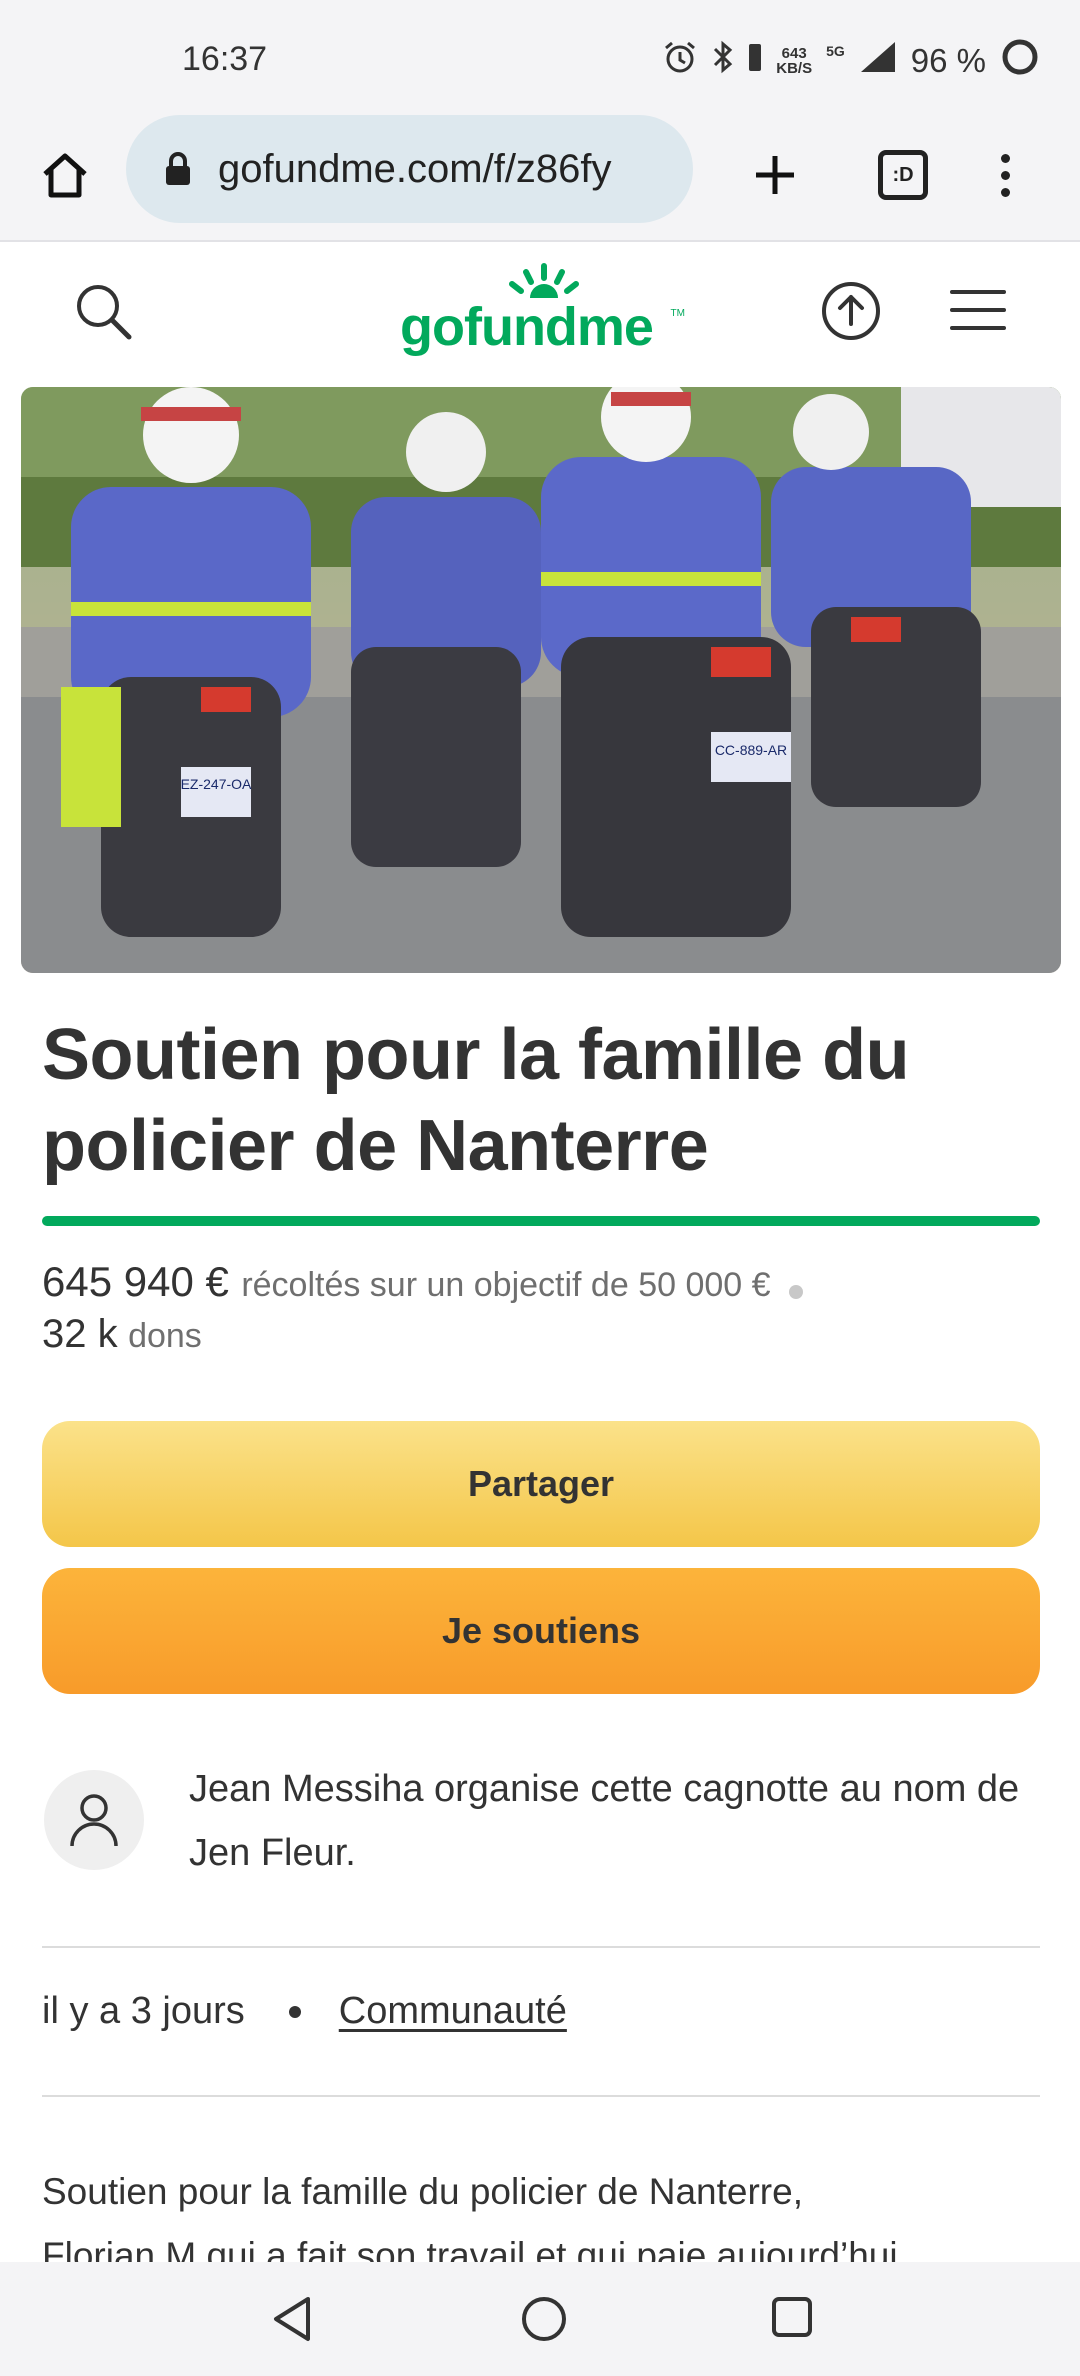  I want to click on speed-unit: KB/S, so click(794, 68).